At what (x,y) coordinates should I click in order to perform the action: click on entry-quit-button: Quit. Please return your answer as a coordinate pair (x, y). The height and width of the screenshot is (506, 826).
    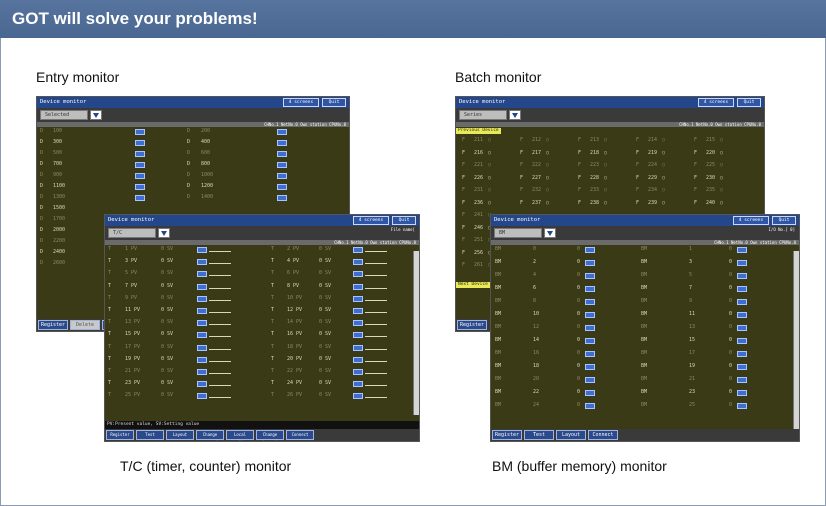
    Looking at the image, I should click on (334, 102).